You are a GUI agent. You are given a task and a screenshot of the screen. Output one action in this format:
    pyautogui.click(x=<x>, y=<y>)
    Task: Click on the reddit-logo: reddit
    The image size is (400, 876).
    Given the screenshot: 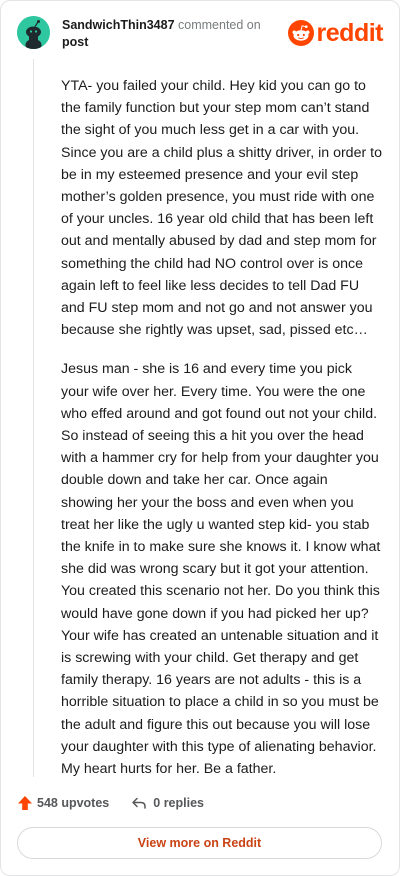 What is the action you would take?
    pyautogui.click(x=335, y=33)
    